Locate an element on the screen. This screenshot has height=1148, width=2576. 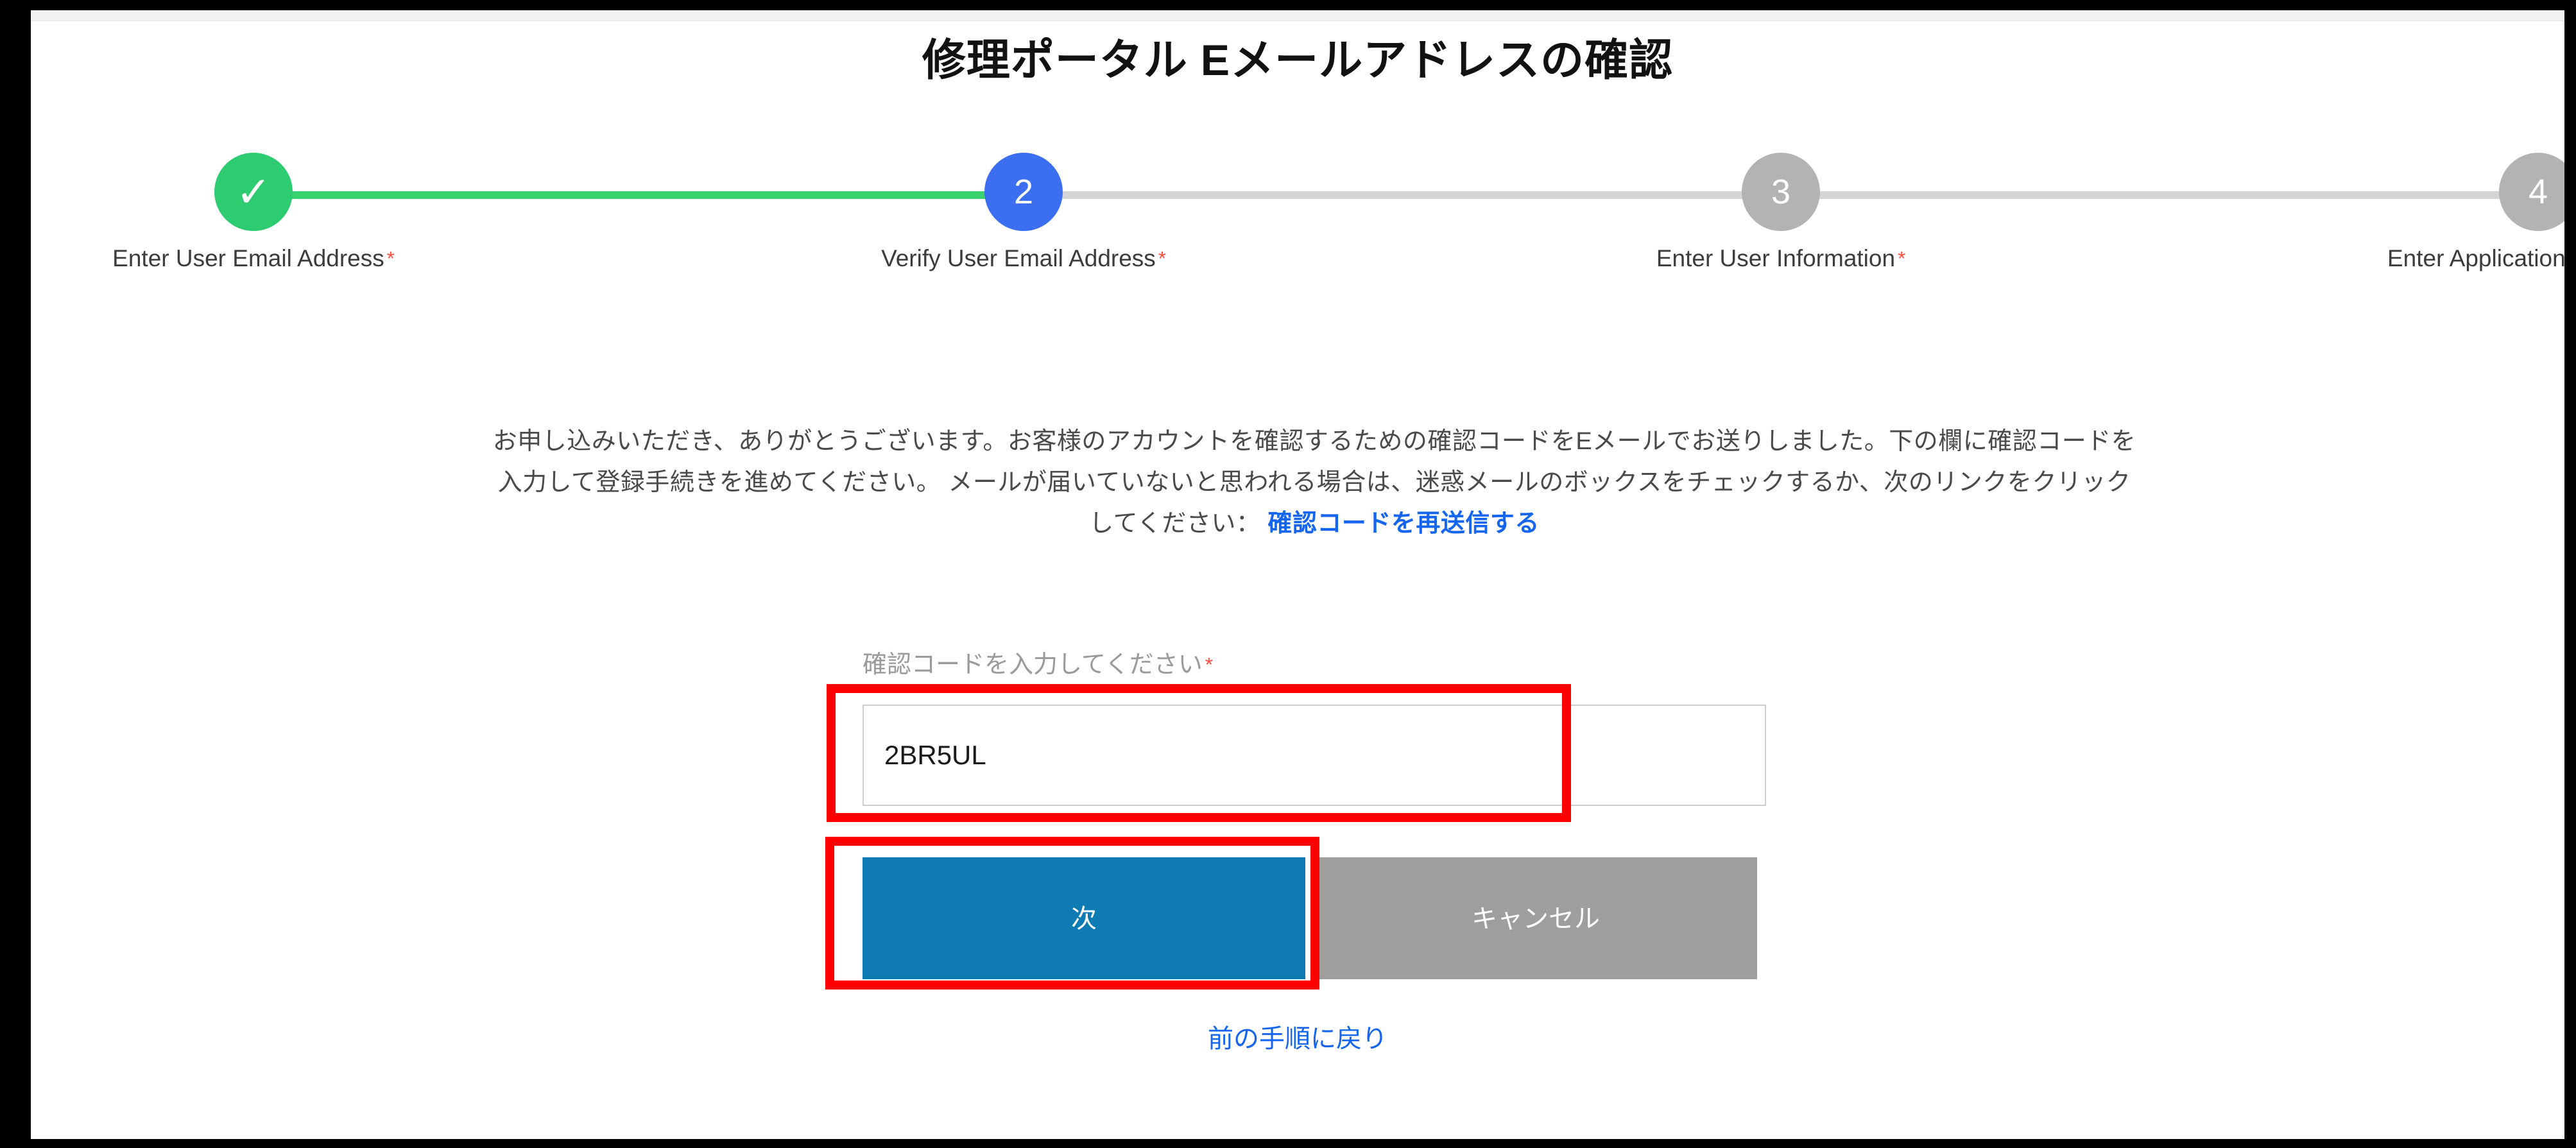
step-3-label-text: Enter User Information is located at coordinates (1776, 258).